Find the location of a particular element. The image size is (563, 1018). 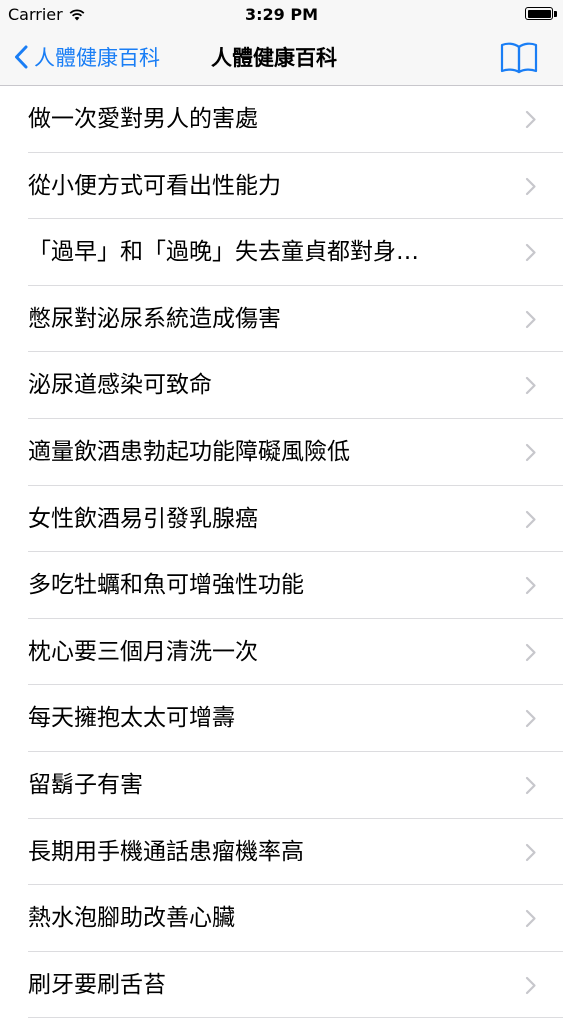

list-item-label: 憋尿對泌尿系統造成傷害 is located at coordinates (154, 318).